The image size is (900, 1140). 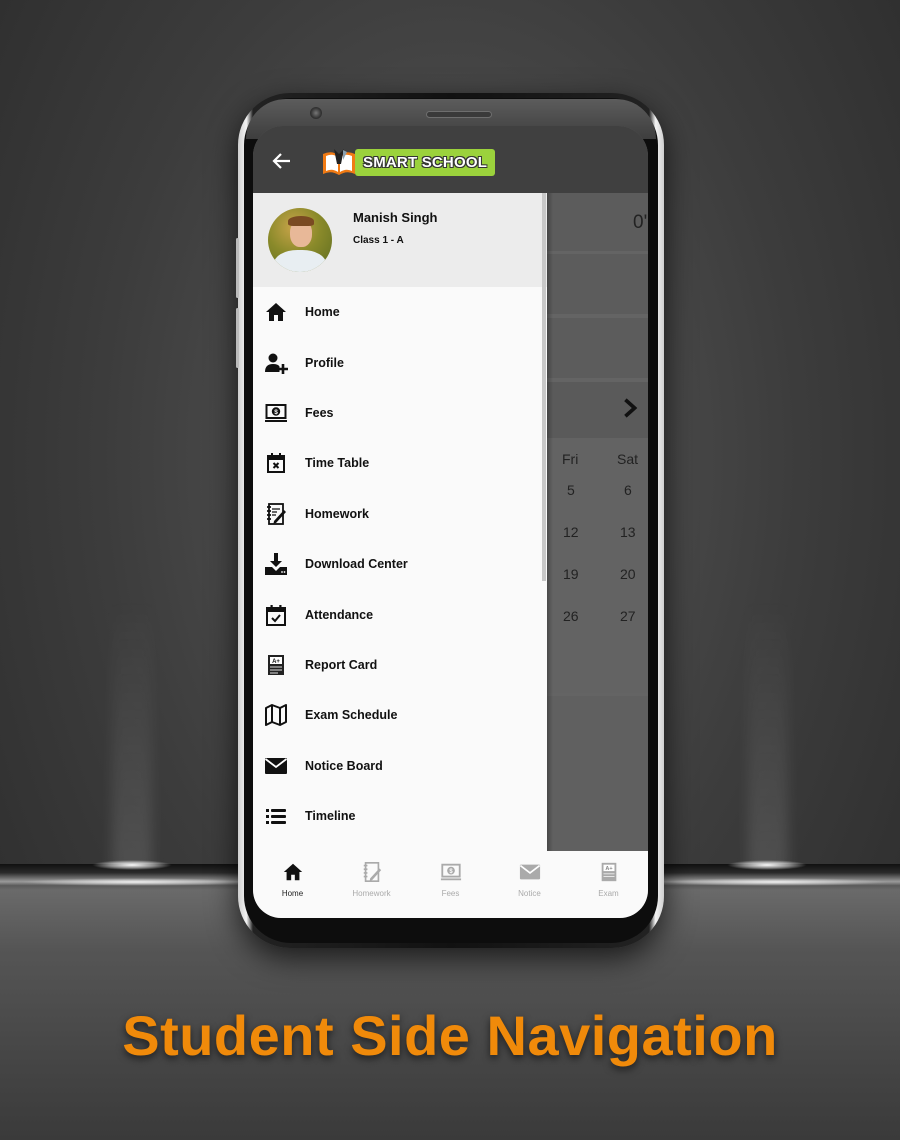 I want to click on map-icon, so click(x=276, y=715).